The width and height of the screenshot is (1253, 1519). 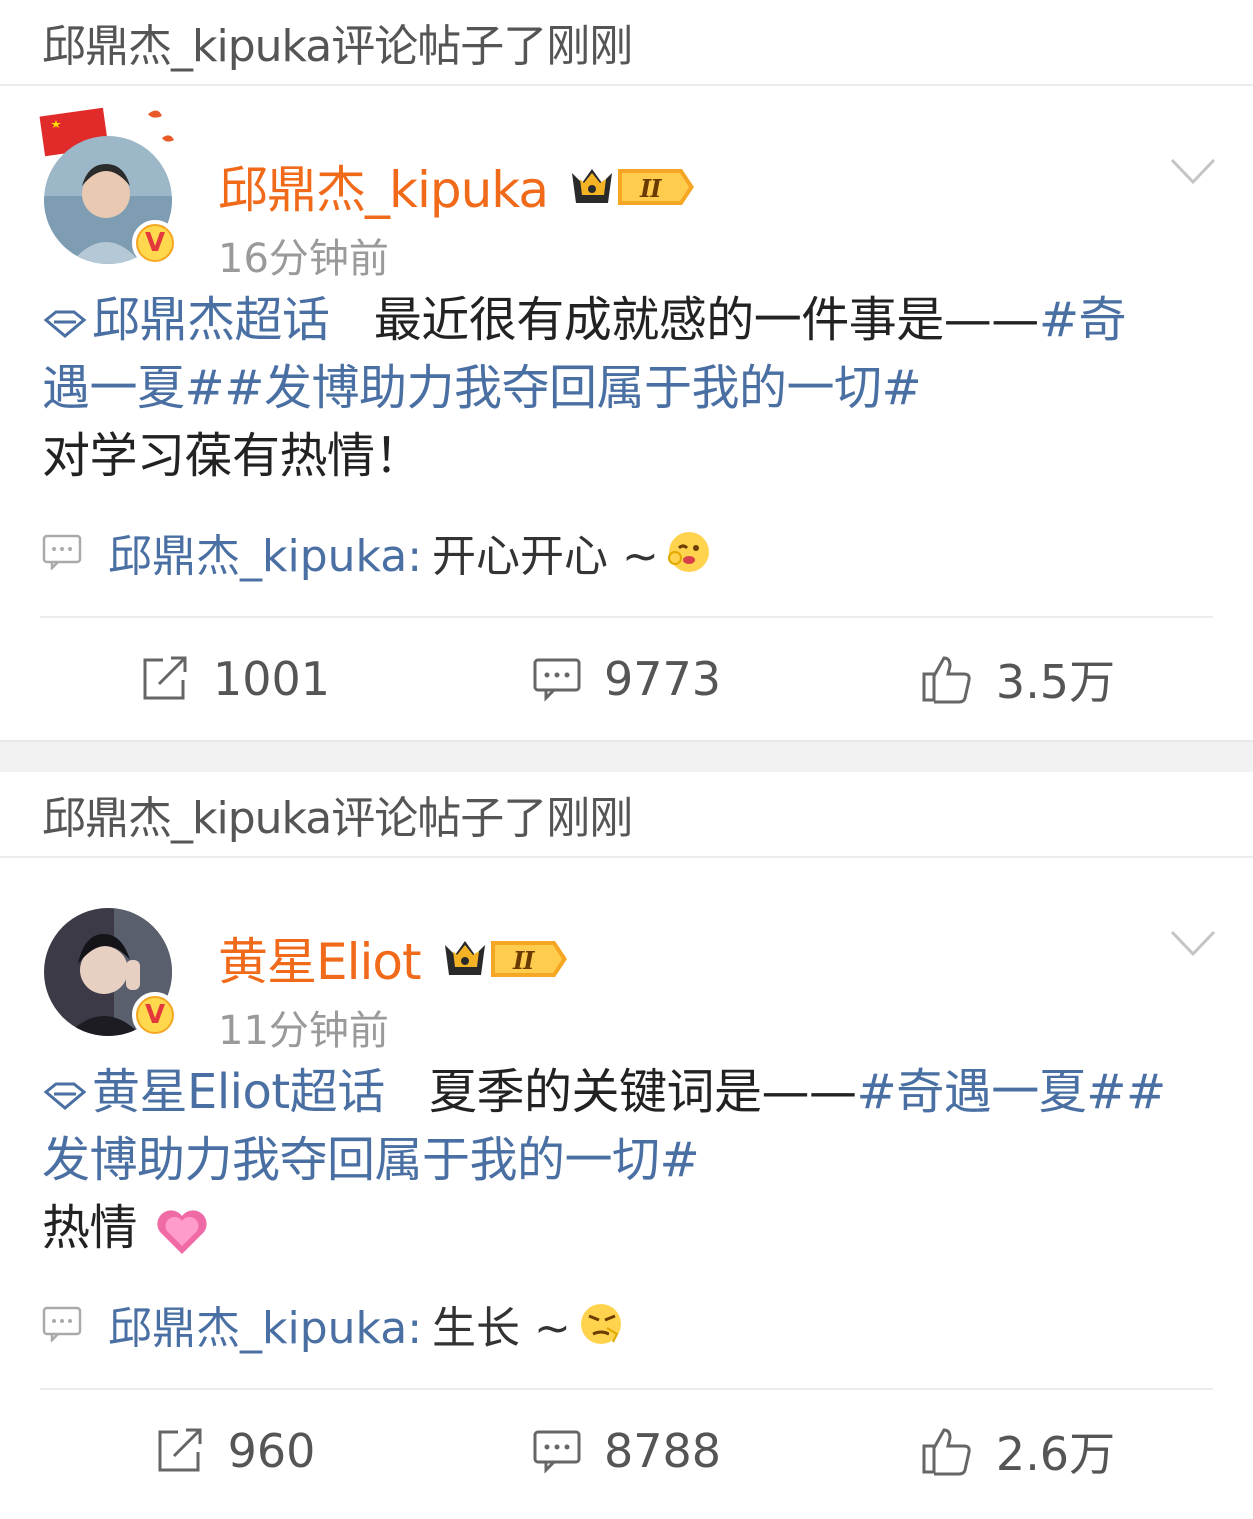 What do you see at coordinates (688, 552) in the screenshot?
I see `wink-emoji-icon` at bounding box center [688, 552].